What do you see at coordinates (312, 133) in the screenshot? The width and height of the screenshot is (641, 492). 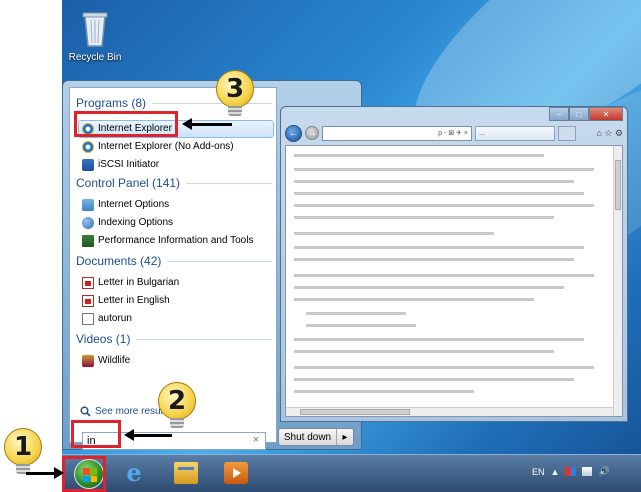 I see `forward-arrow-icon: →` at bounding box center [312, 133].